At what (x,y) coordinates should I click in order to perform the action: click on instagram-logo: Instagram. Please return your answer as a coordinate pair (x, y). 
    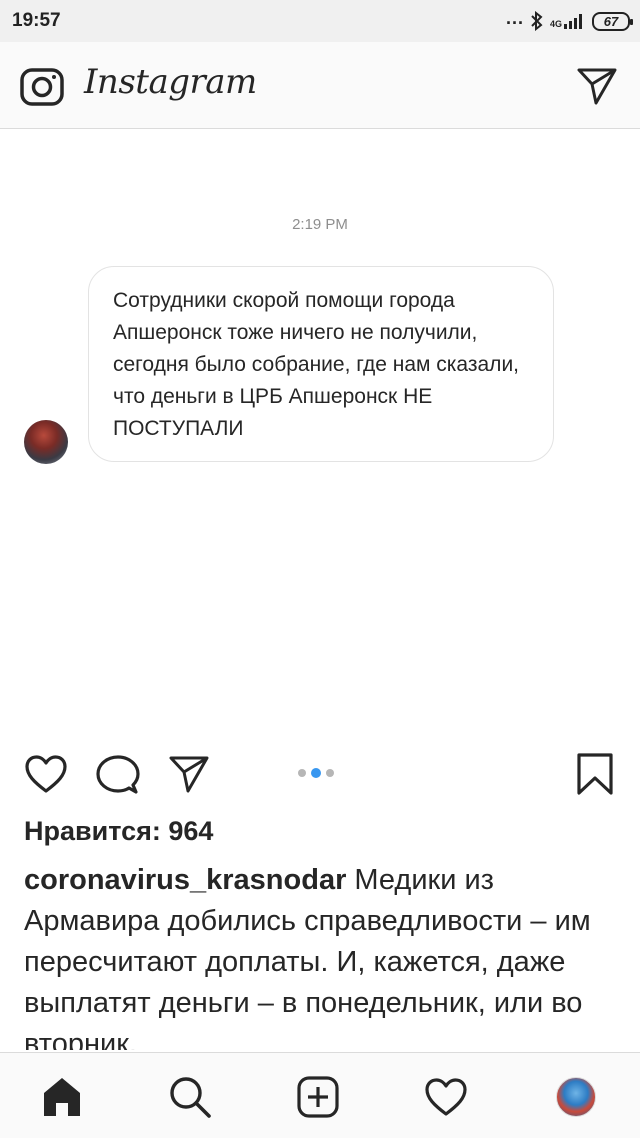
    Looking at the image, I should click on (170, 82).